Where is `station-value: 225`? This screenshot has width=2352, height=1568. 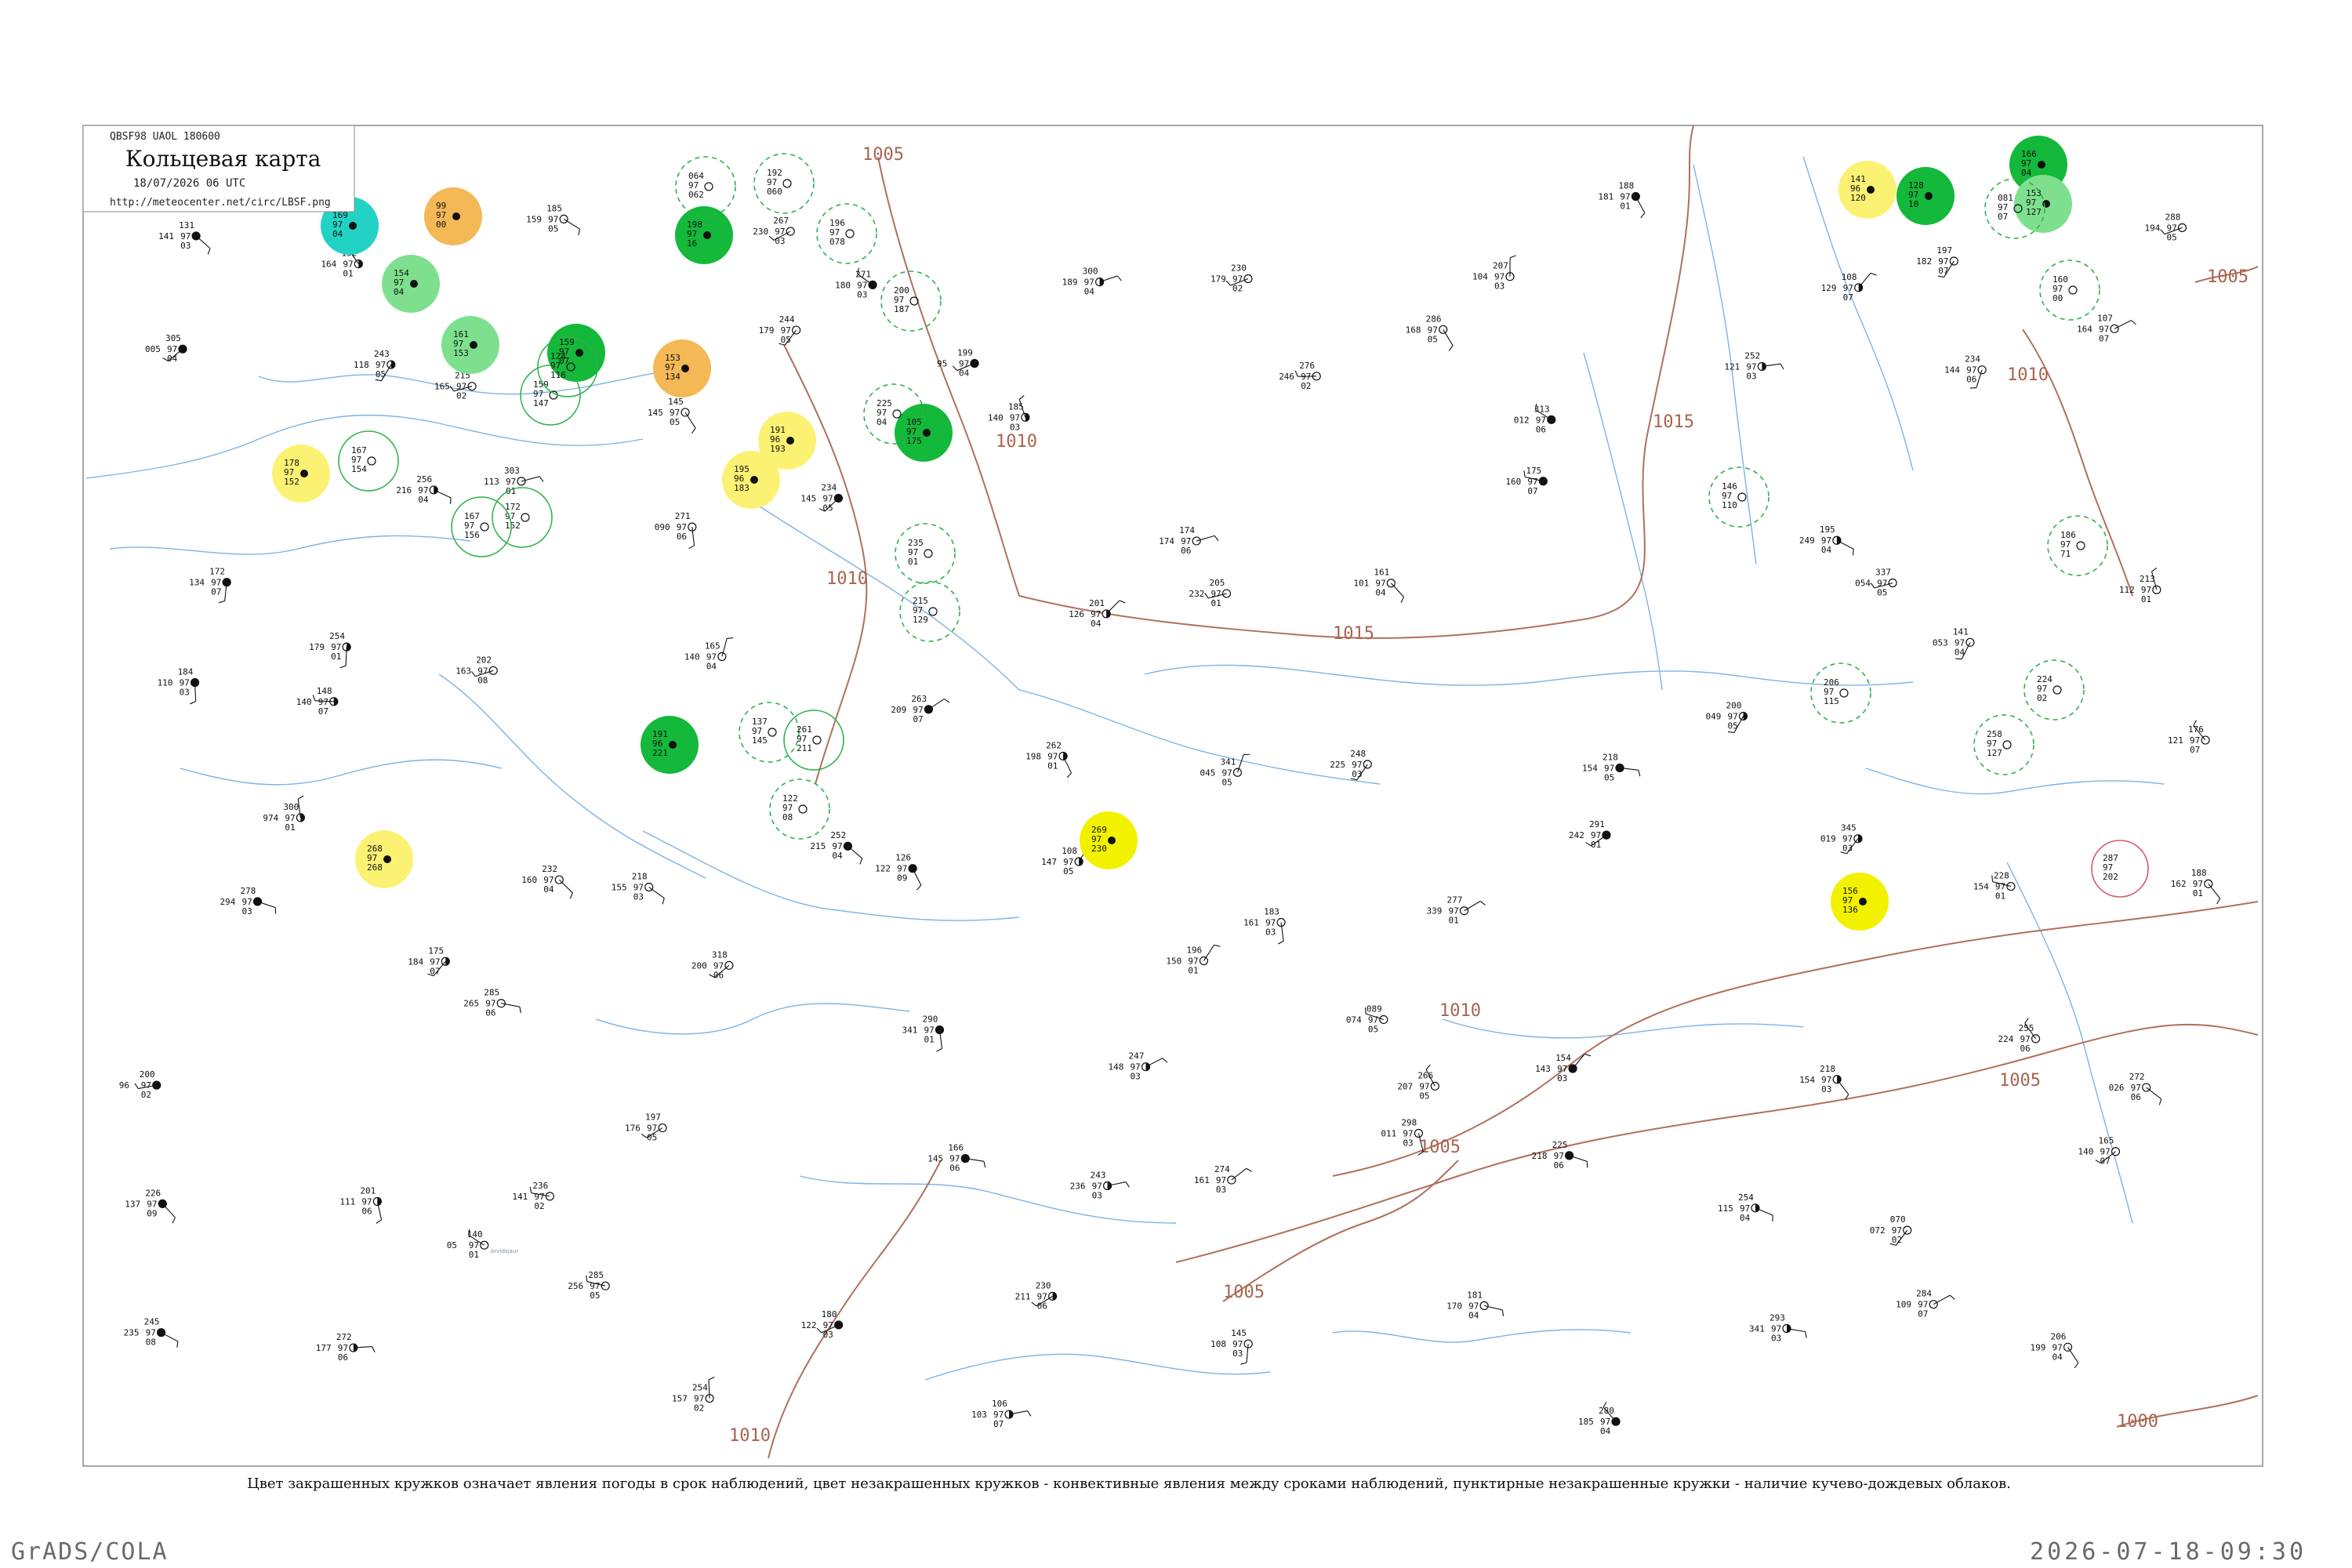
station-value: 225 is located at coordinates (1337, 765).